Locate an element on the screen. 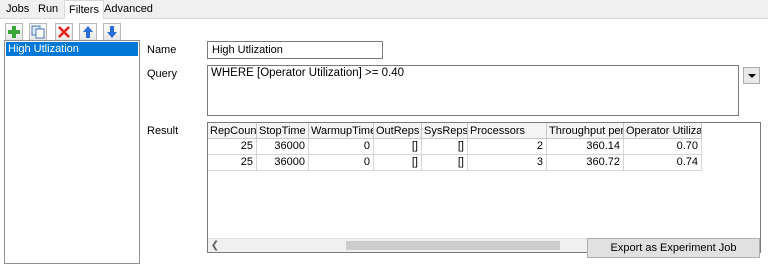 This screenshot has width=768, height=264. column-header: Operator Utilizatio is located at coordinates (663, 131).